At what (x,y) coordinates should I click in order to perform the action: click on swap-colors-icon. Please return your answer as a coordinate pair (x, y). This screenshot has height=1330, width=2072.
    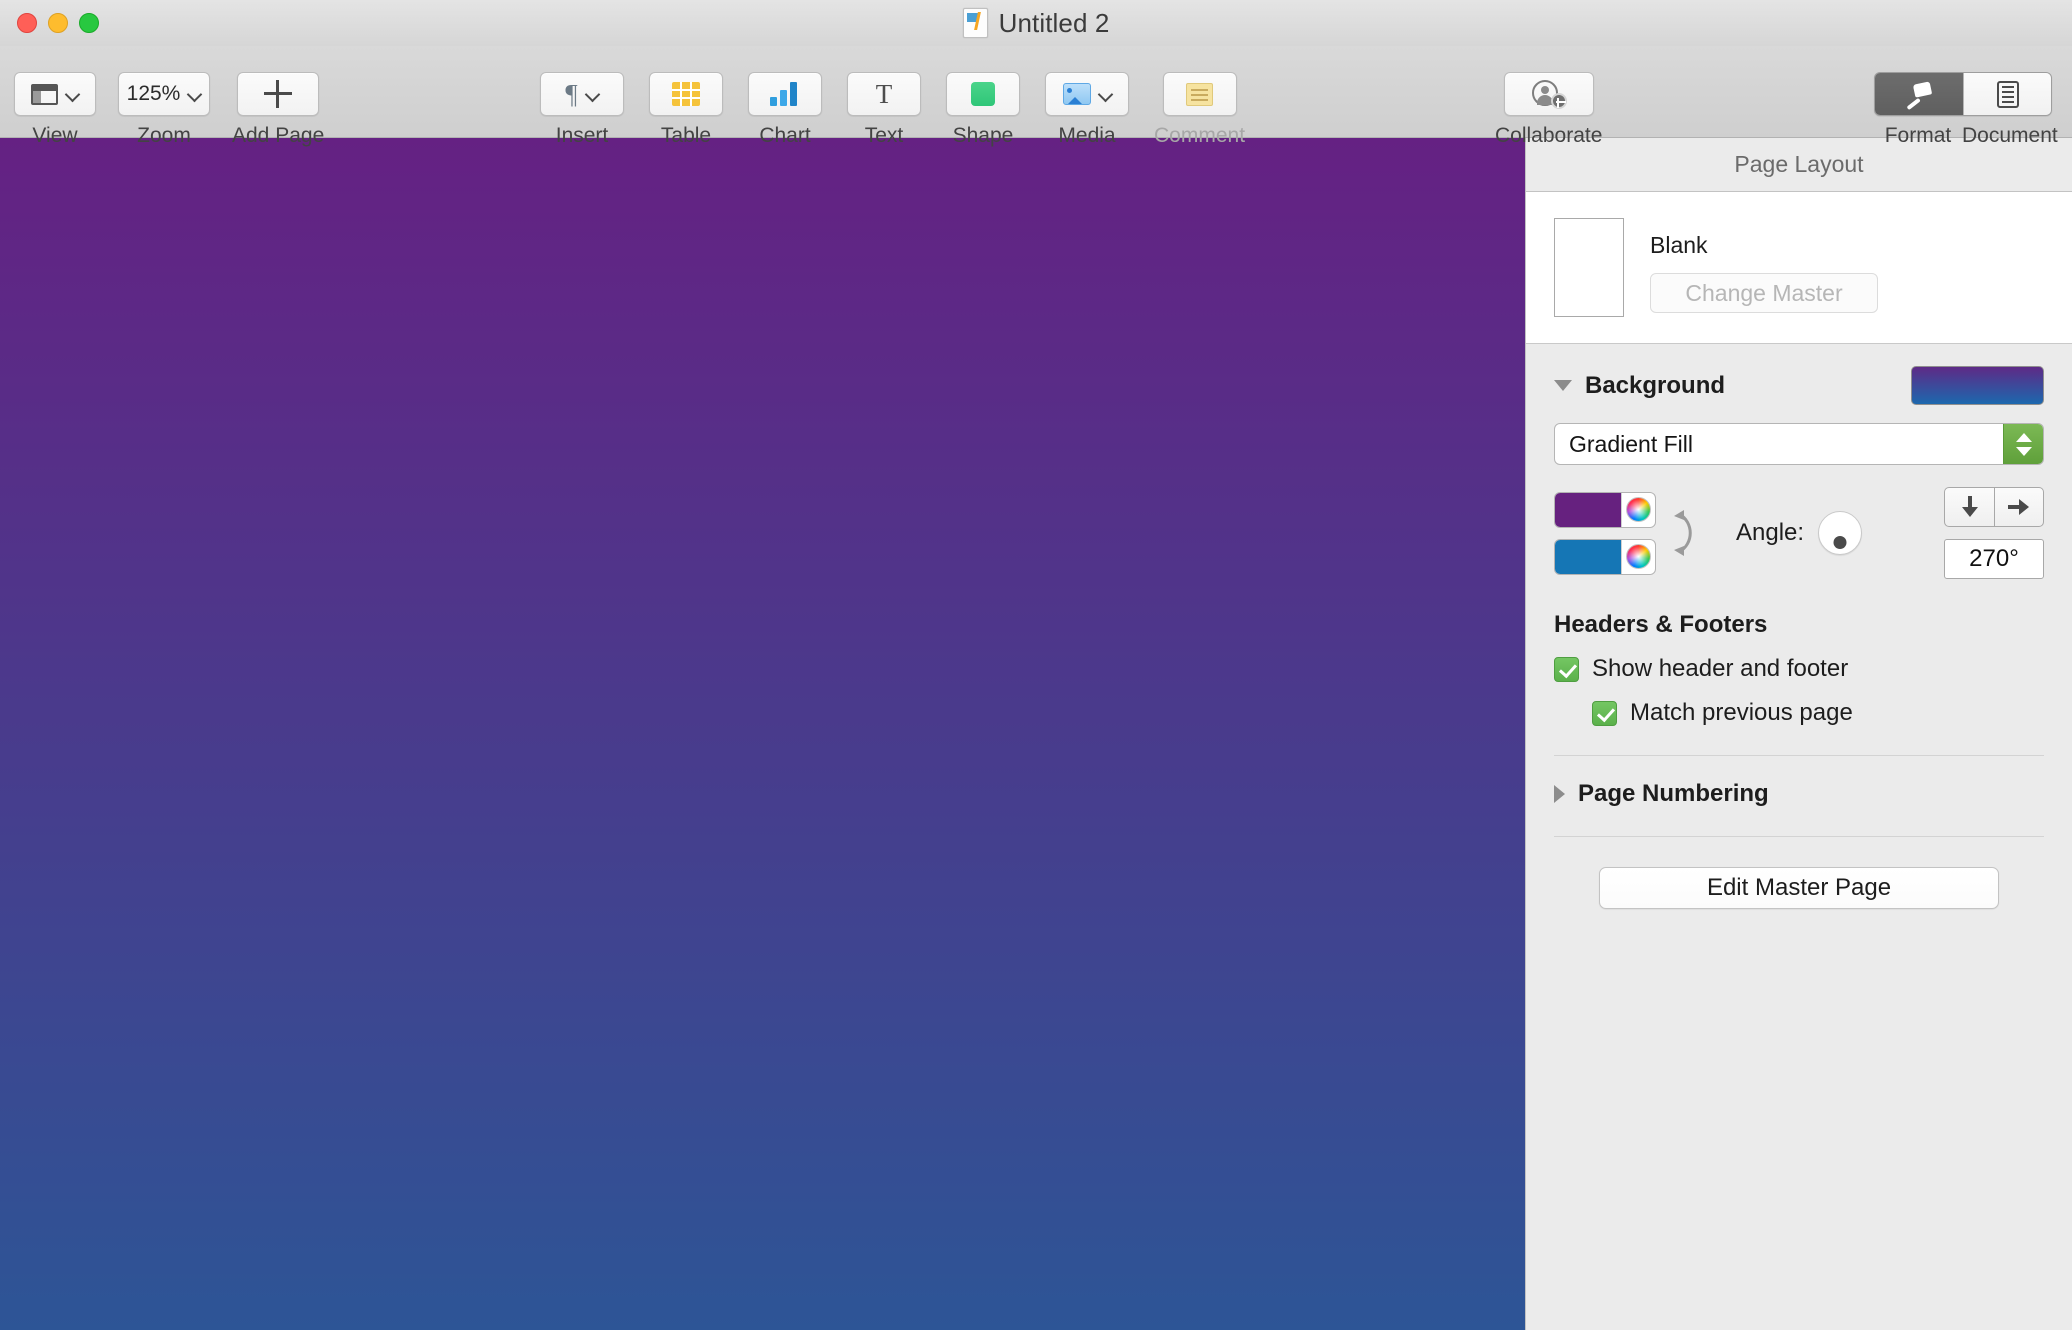
    Looking at the image, I should click on (1688, 533).